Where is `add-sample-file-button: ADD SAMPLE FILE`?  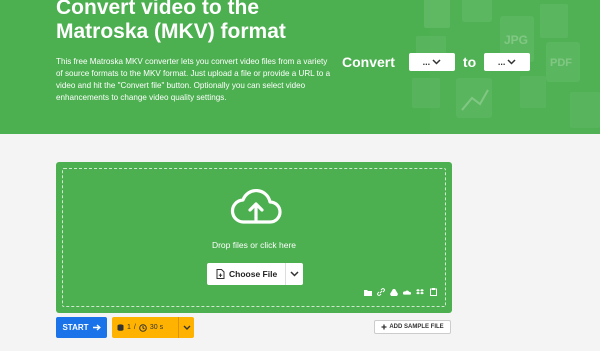 add-sample-file-button: ADD SAMPLE FILE is located at coordinates (412, 327).